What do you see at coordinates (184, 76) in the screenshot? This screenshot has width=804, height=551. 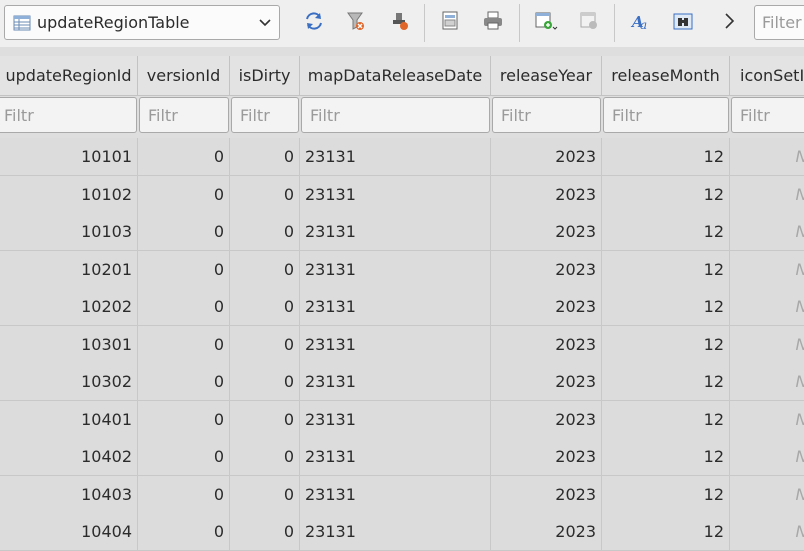 I see `column-header: versionId` at bounding box center [184, 76].